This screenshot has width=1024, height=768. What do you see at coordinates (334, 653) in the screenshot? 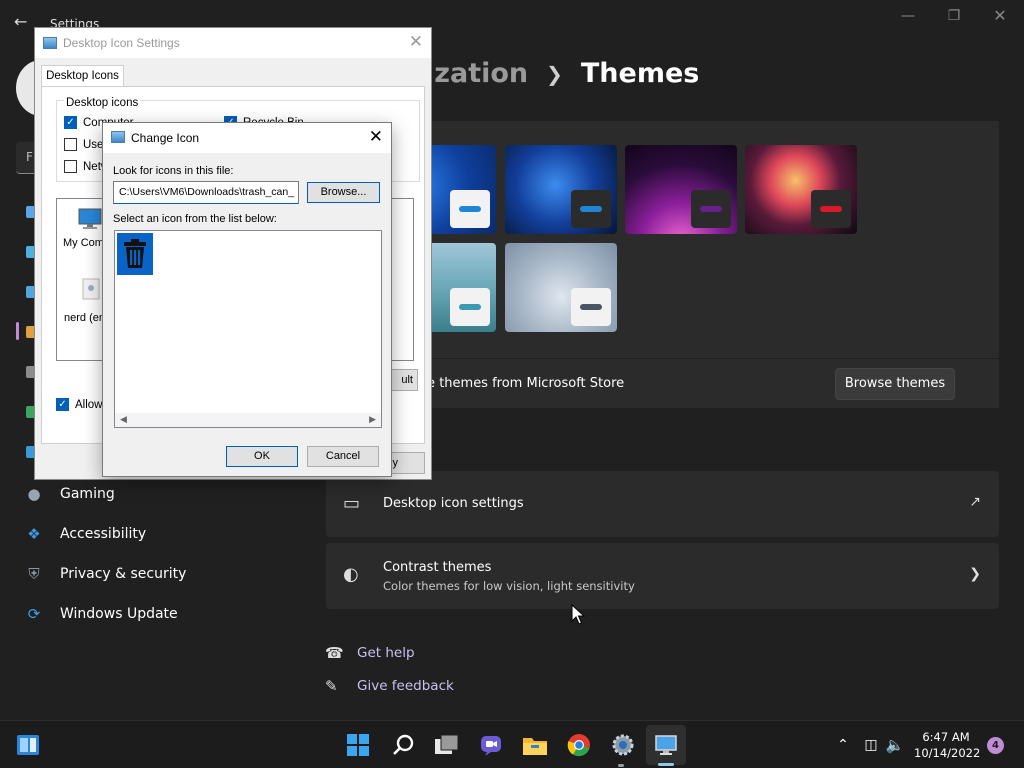
I see `help-icon: ☎` at bounding box center [334, 653].